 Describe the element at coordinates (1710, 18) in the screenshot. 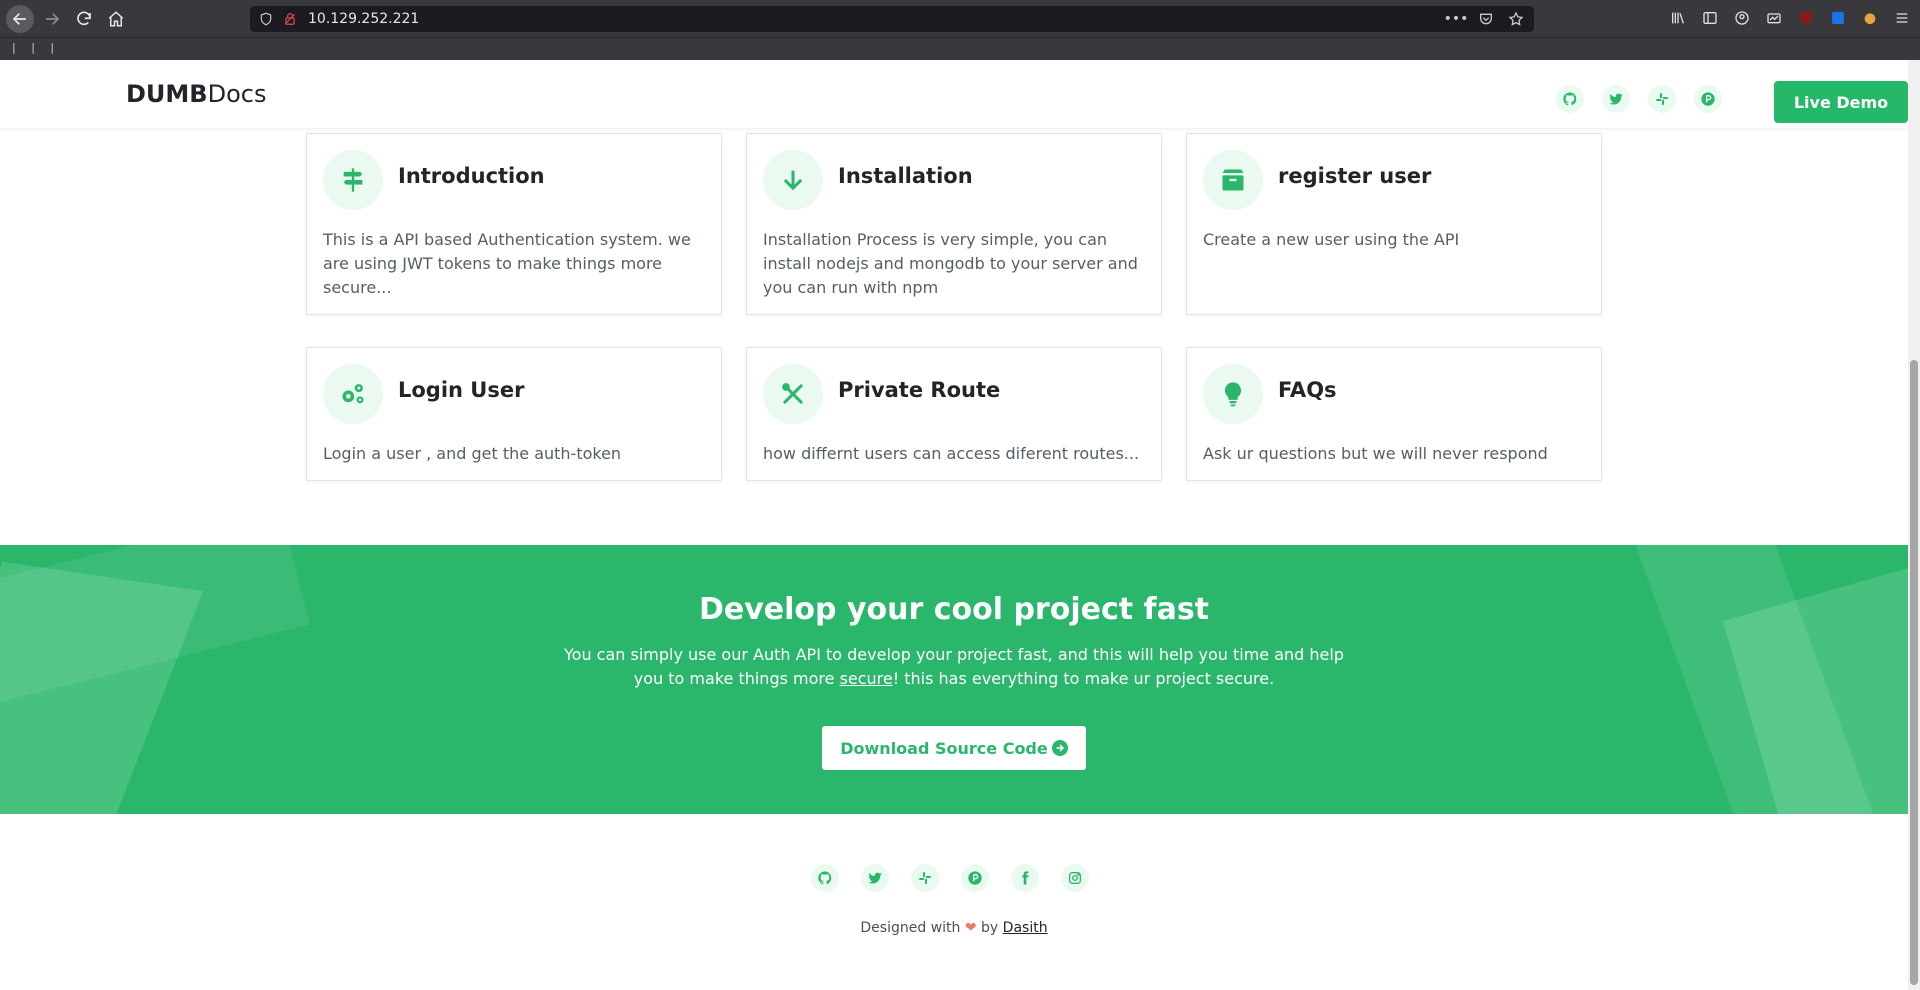

I see `sidebar-icon` at that location.